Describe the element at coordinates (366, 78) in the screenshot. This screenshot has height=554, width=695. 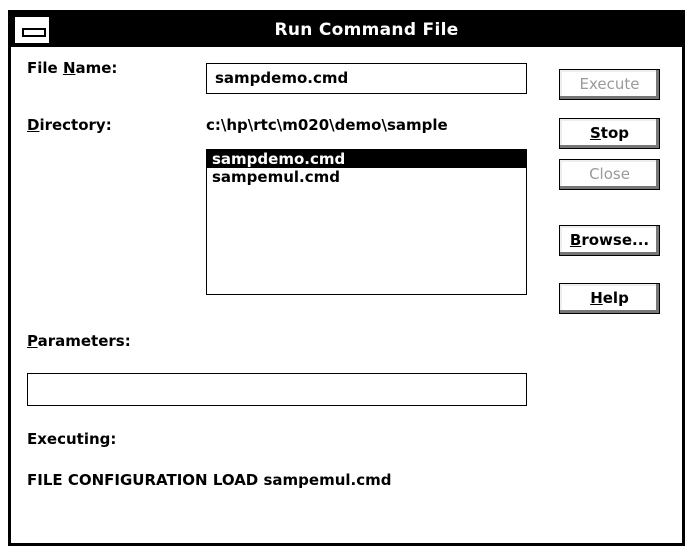
I see `file-name-input: sampdemo.cmd` at that location.